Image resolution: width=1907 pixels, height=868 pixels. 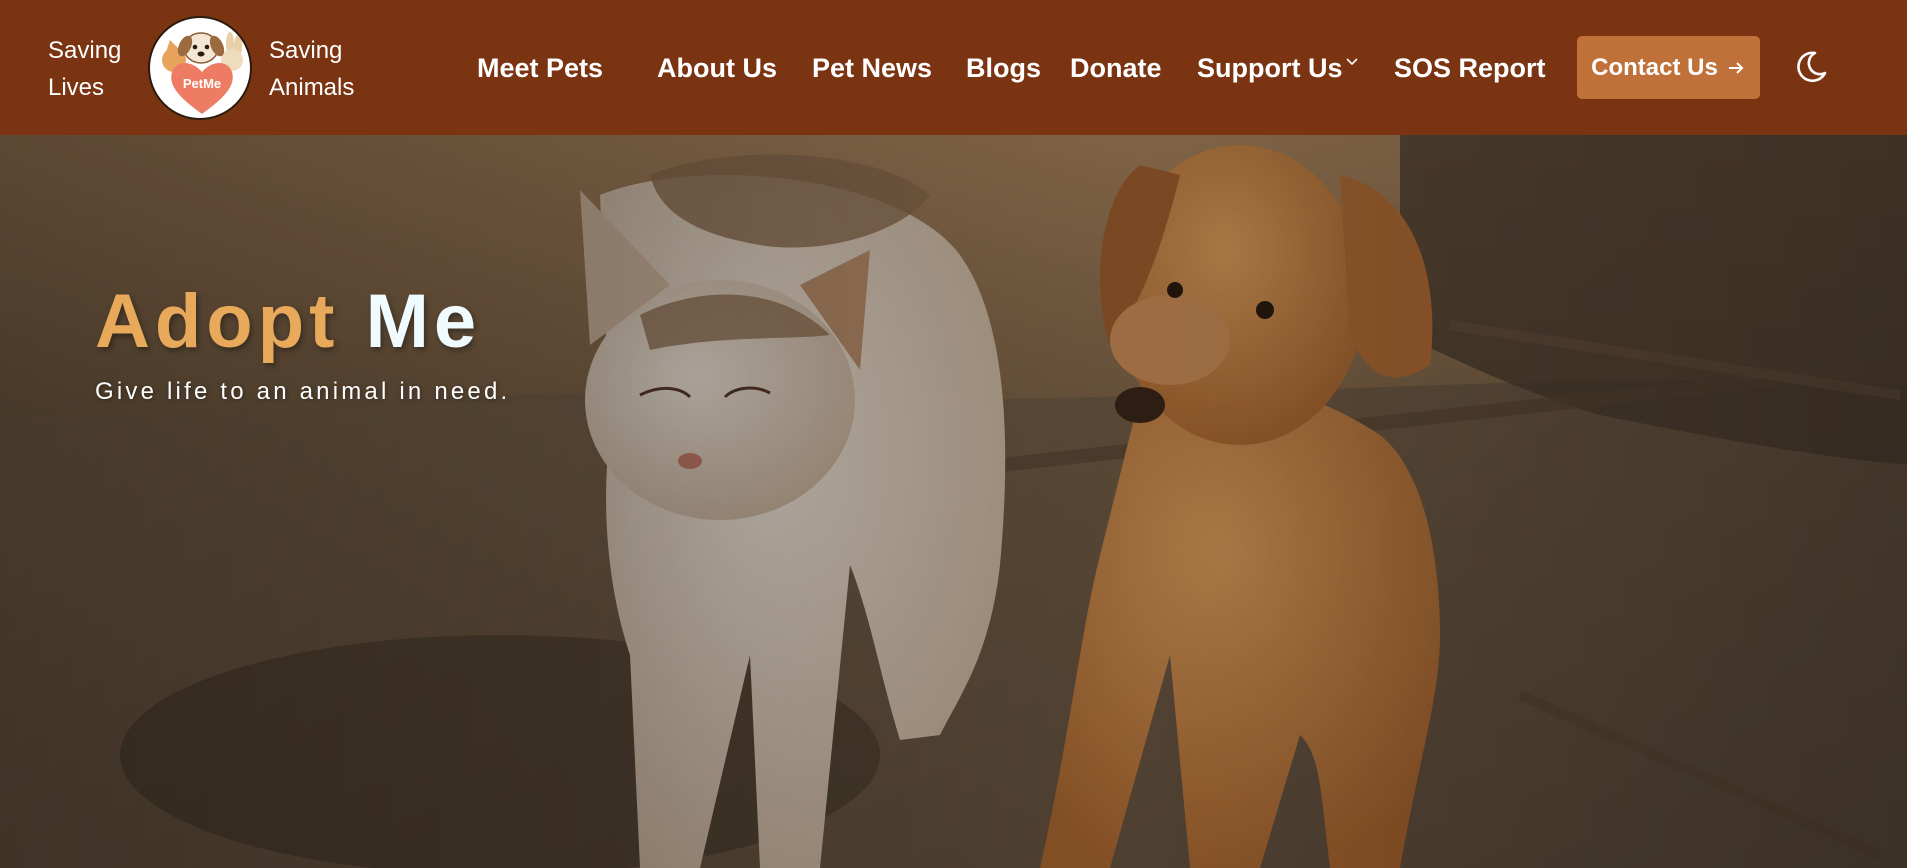 What do you see at coordinates (872, 68) in the screenshot?
I see `nav-pet-news: Pet News` at bounding box center [872, 68].